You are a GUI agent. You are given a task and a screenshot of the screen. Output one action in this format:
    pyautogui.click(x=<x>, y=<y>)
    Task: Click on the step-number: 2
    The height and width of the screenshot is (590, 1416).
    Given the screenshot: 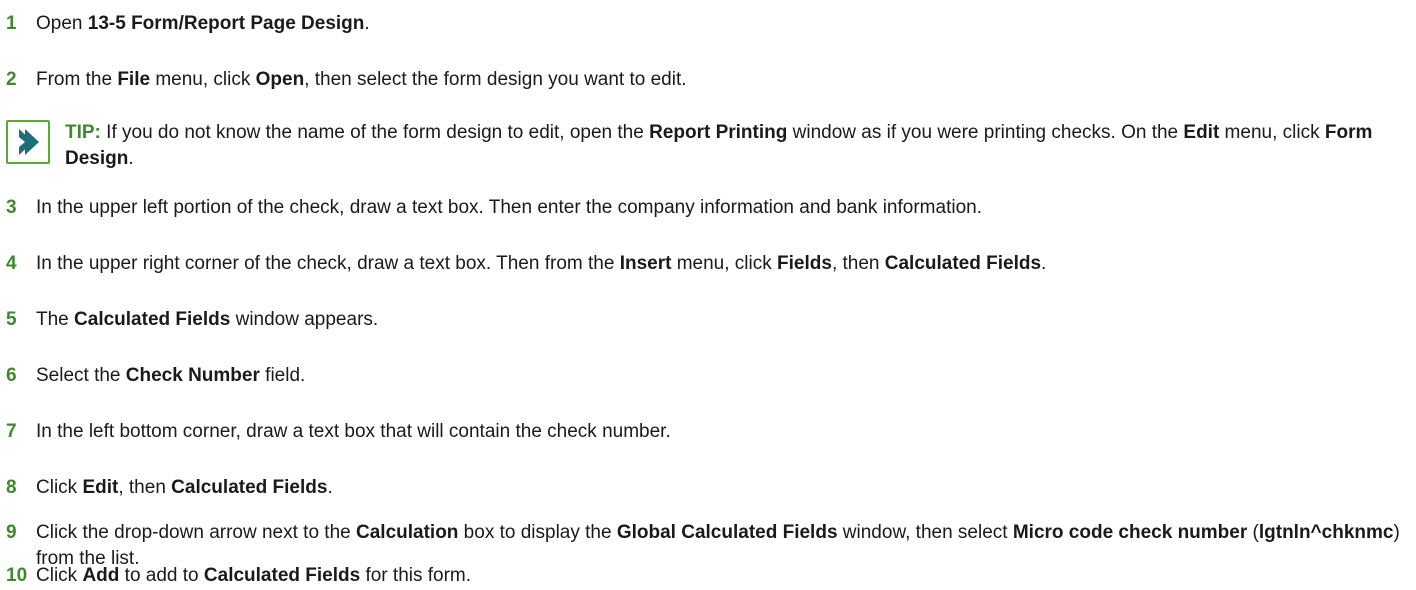 What is the action you would take?
    pyautogui.click(x=11, y=79)
    